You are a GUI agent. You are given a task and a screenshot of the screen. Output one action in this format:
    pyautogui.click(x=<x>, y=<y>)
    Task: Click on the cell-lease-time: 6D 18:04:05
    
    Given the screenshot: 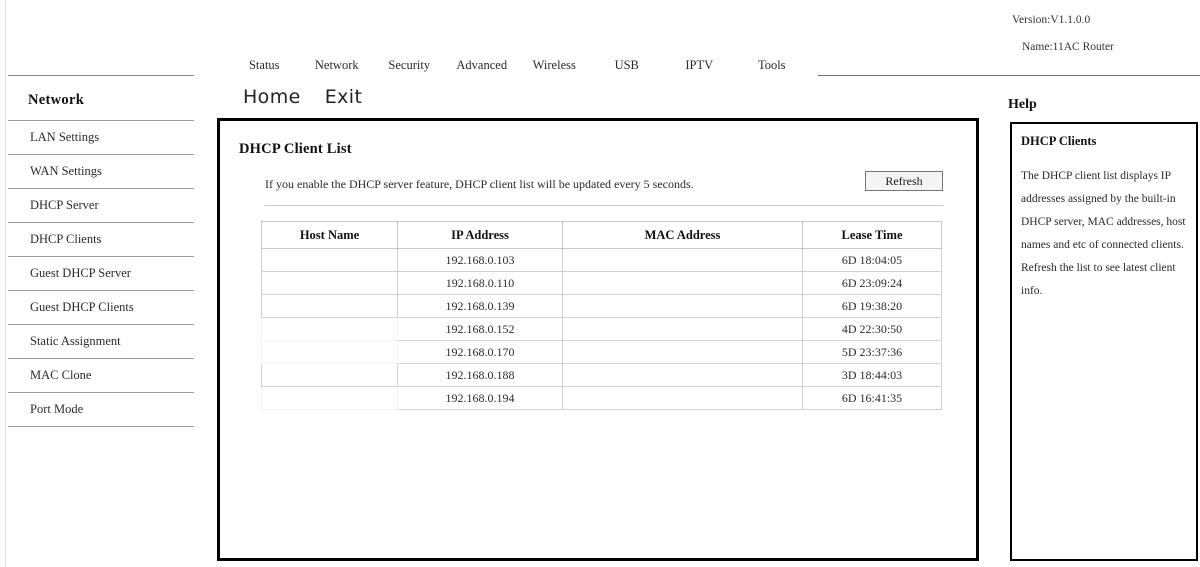 What is the action you would take?
    pyautogui.click(x=872, y=260)
    